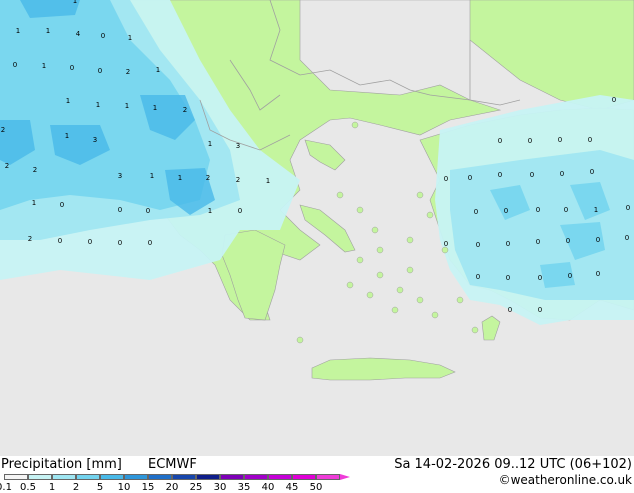 The image size is (634, 493). Describe the element at coordinates (565, 480) in the screenshot. I see `credit-text: ©weatheronline.co.uk` at that location.